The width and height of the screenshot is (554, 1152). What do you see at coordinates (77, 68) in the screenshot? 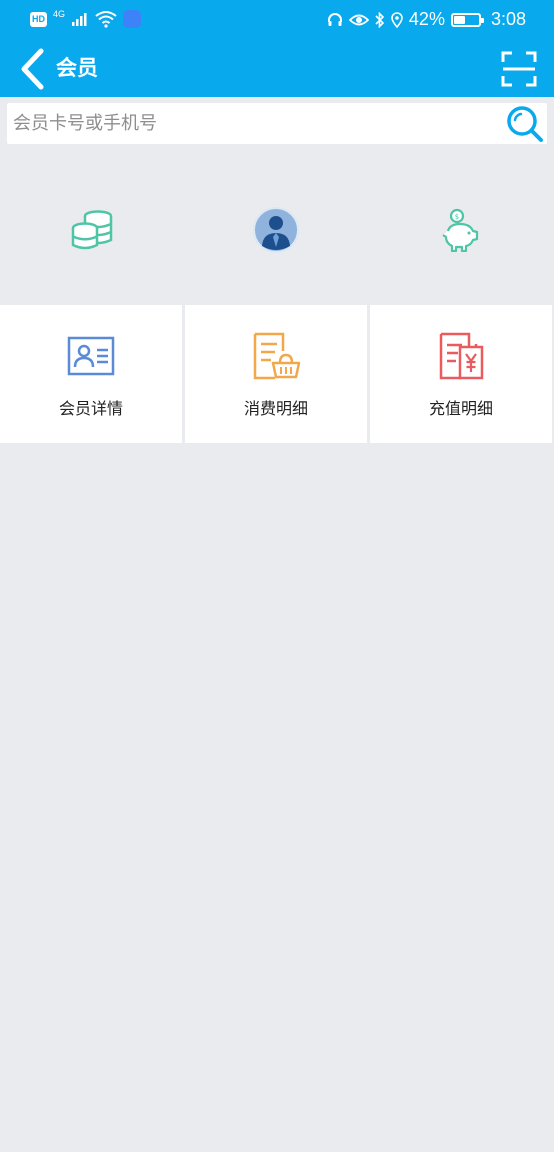
I see `page-title: 会员` at bounding box center [77, 68].